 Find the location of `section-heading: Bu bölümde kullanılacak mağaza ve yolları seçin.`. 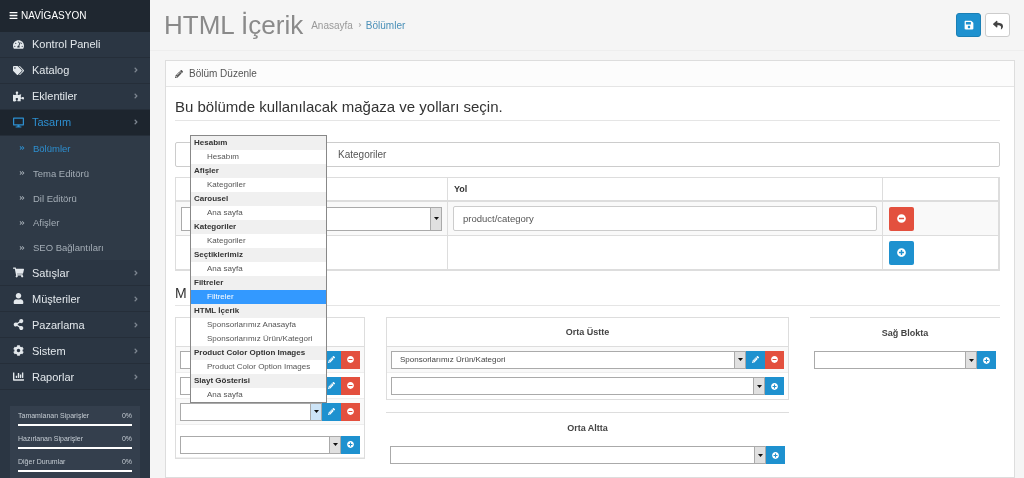

section-heading: Bu bölümde kullanılacak mağaza ve yolları seçin. is located at coordinates (587, 104).